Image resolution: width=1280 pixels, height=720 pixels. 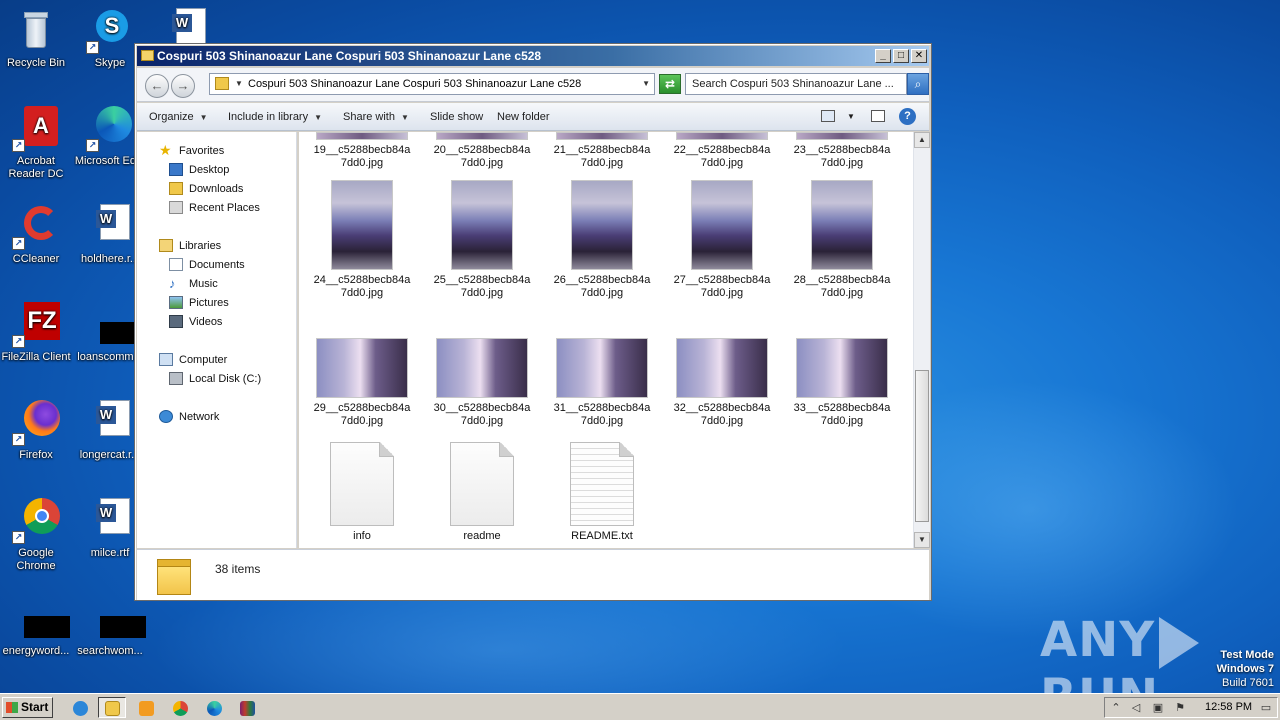 I want to click on taskbar-explorer, so click(x=112, y=707).